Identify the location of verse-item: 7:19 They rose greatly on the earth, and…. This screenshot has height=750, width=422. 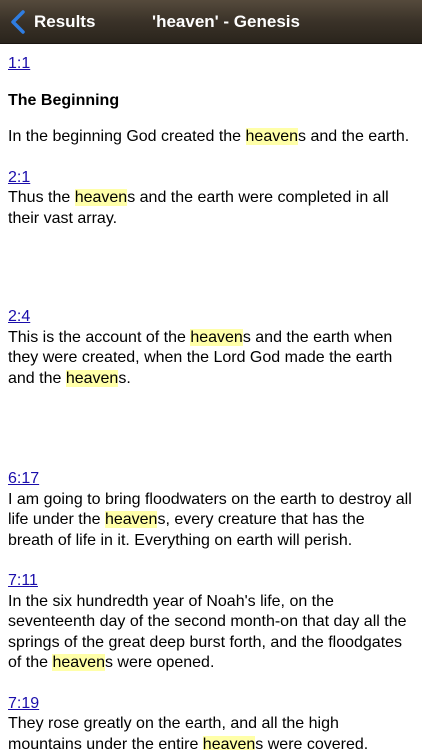
(211, 722).